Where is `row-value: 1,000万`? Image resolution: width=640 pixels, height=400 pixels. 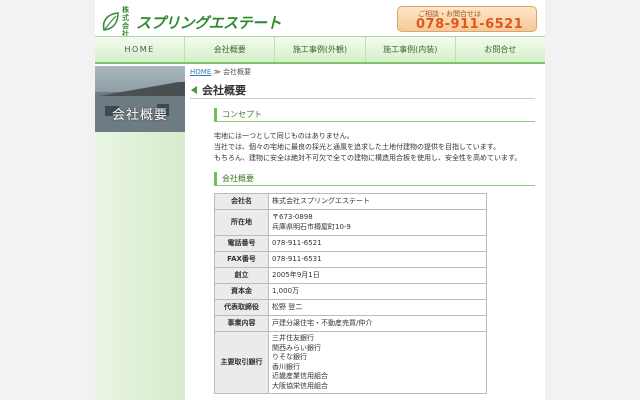
row-value: 1,000万 is located at coordinates (377, 291).